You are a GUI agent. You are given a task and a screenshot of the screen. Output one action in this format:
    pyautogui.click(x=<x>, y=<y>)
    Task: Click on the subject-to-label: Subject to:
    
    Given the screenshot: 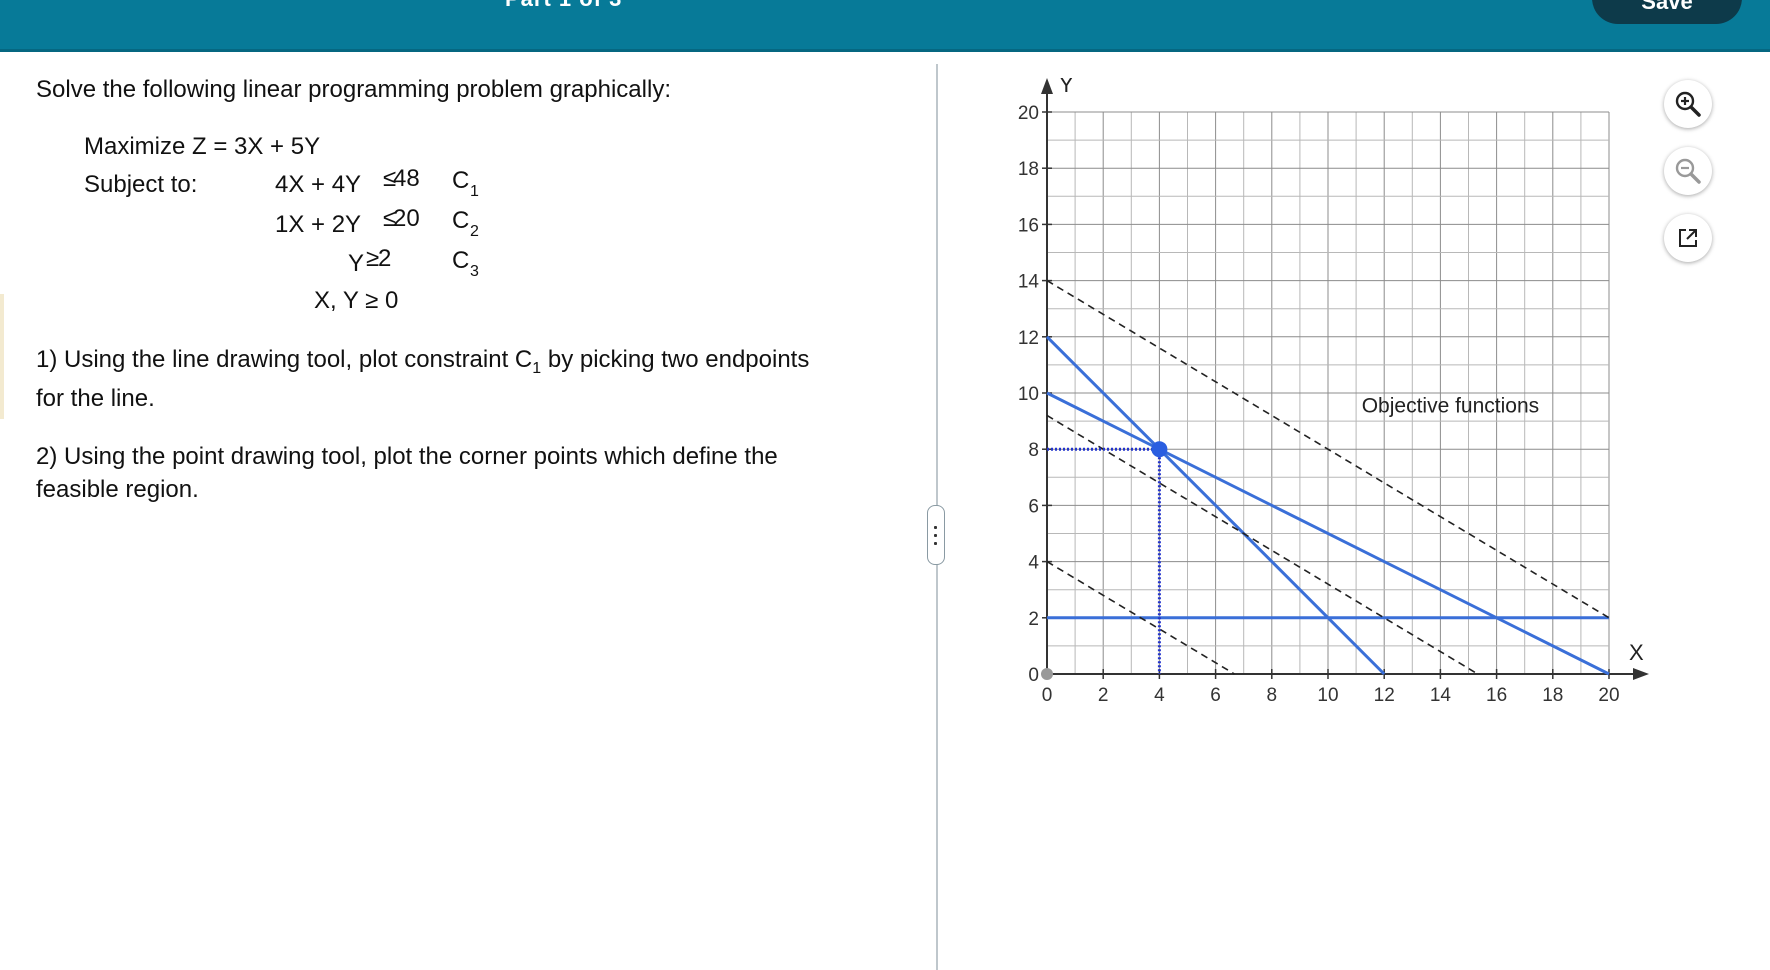 What is the action you would take?
    pyautogui.click(x=141, y=184)
    